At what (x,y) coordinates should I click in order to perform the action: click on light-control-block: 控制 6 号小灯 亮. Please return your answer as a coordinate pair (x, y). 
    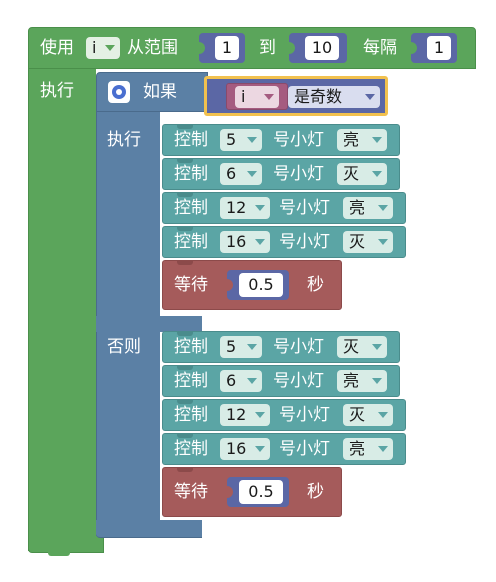
    Looking at the image, I should click on (281, 381).